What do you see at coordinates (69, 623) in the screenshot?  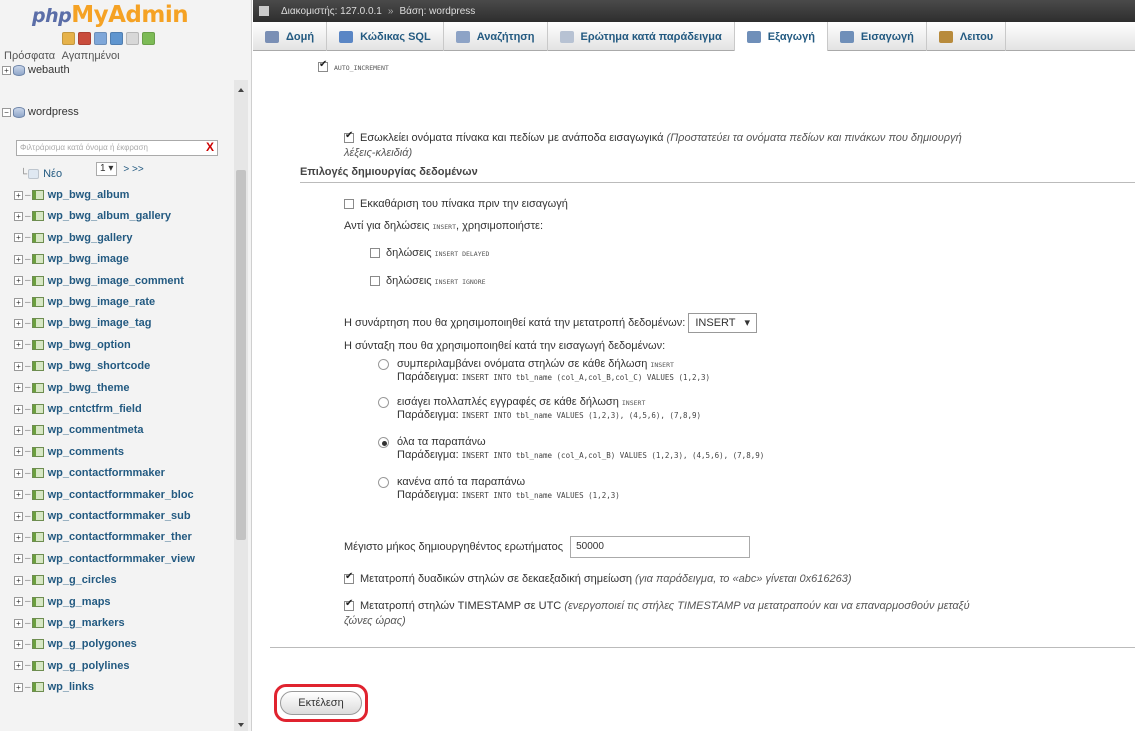 I see `table-item: + ‒ wp_g_markers` at bounding box center [69, 623].